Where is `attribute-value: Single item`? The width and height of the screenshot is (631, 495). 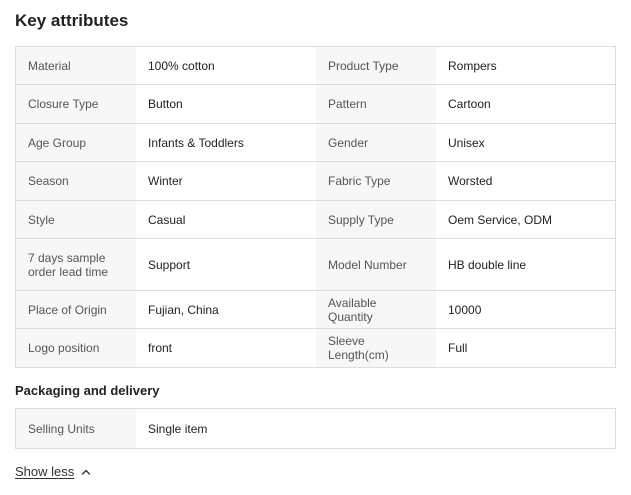 attribute-value: Single item is located at coordinates (375, 428).